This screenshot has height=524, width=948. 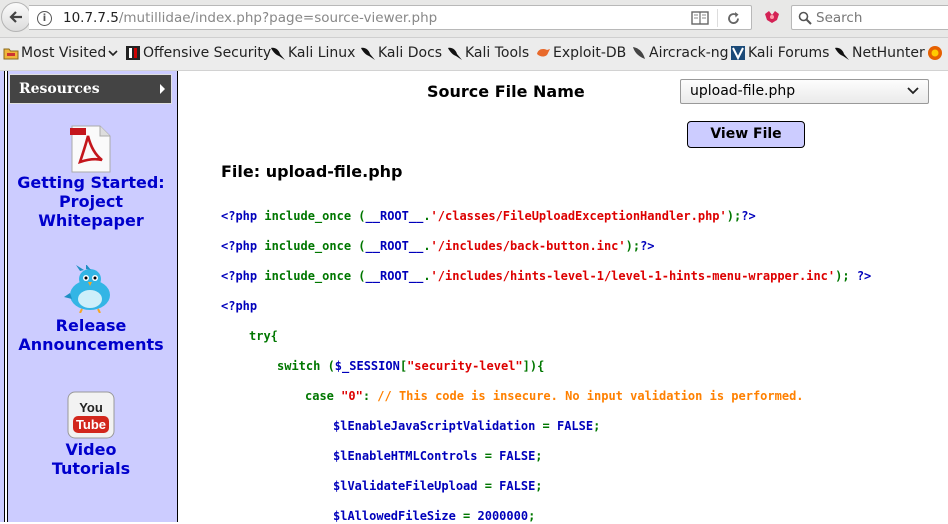 I want to click on code-token: try{, so click(x=263, y=336).